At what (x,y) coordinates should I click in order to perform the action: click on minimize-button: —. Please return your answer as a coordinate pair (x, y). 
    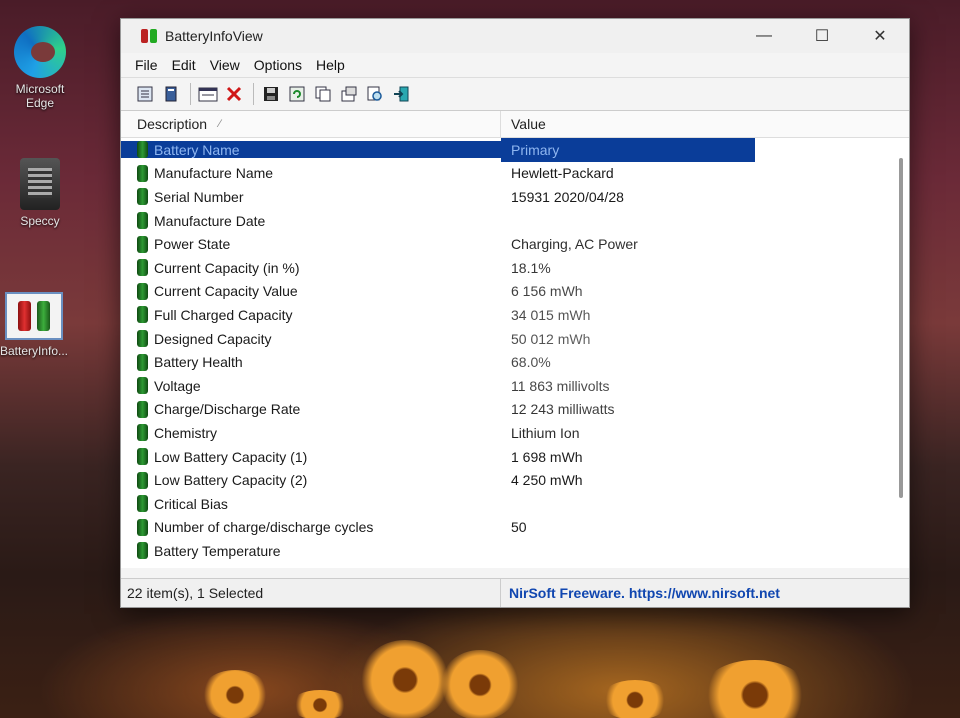
    Looking at the image, I should click on (764, 36).